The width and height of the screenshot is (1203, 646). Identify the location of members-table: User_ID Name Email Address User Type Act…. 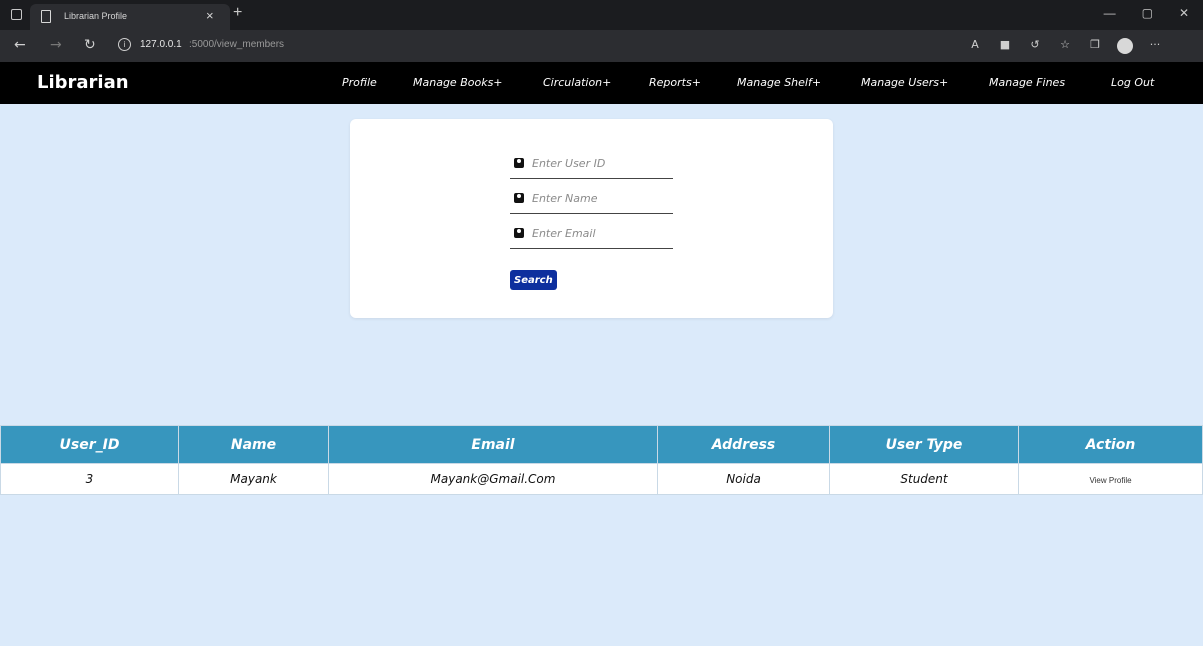
(601, 460).